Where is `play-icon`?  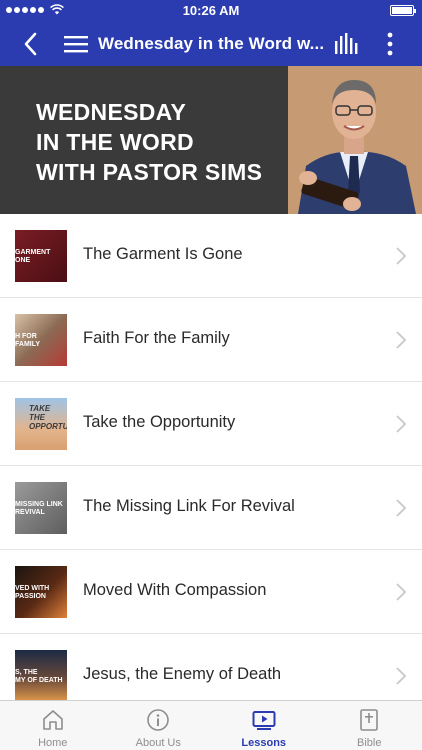 play-icon is located at coordinates (264, 720).